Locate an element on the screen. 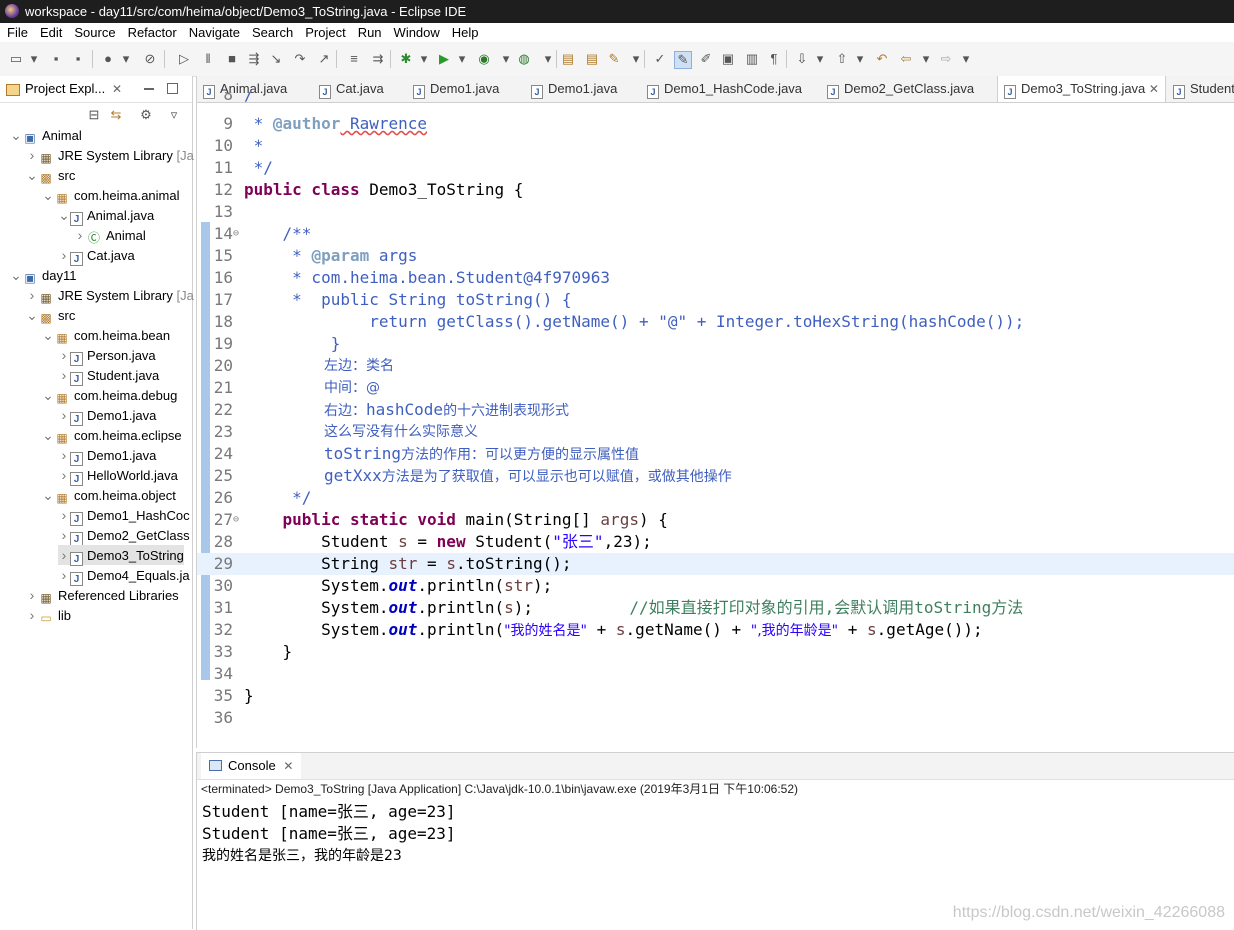 The width and height of the screenshot is (1234, 930). tree-item: › ▦ JRE System Library [Ja is located at coordinates (110, 155).